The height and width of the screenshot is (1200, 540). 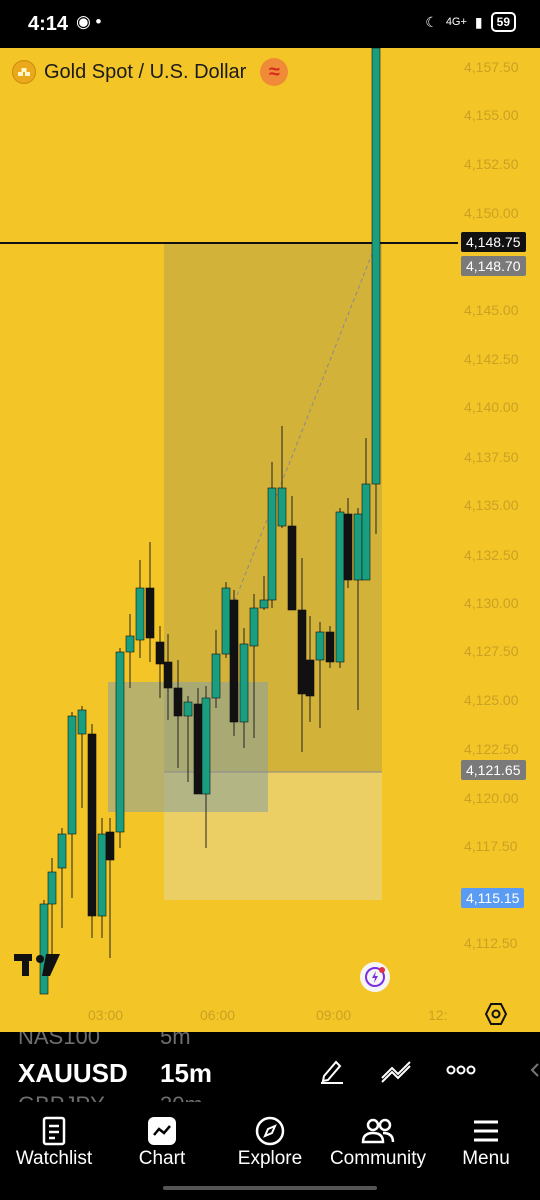 I want to click on dnd-icon: ☾, so click(x=431, y=21).